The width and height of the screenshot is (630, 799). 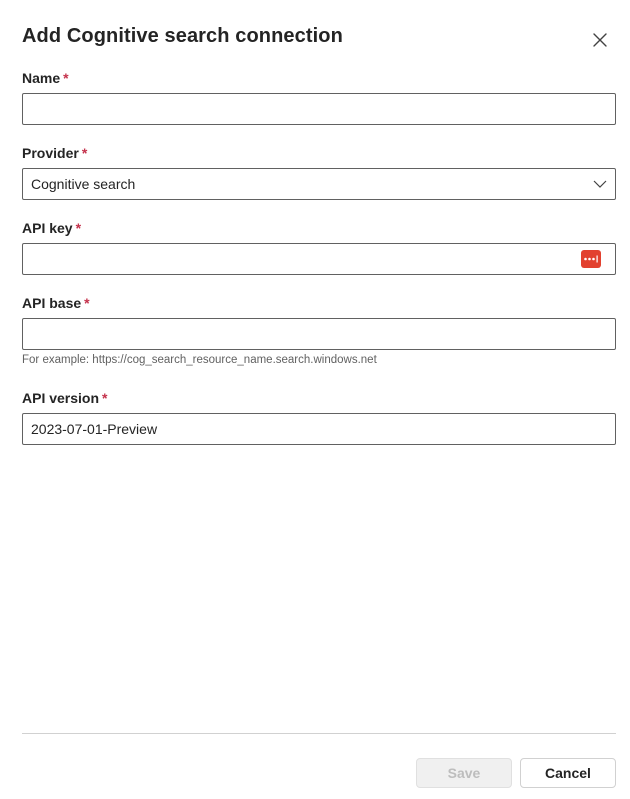 What do you see at coordinates (94, 429) in the screenshot?
I see `api-version-input-value: 2023-07-01-Preview` at bounding box center [94, 429].